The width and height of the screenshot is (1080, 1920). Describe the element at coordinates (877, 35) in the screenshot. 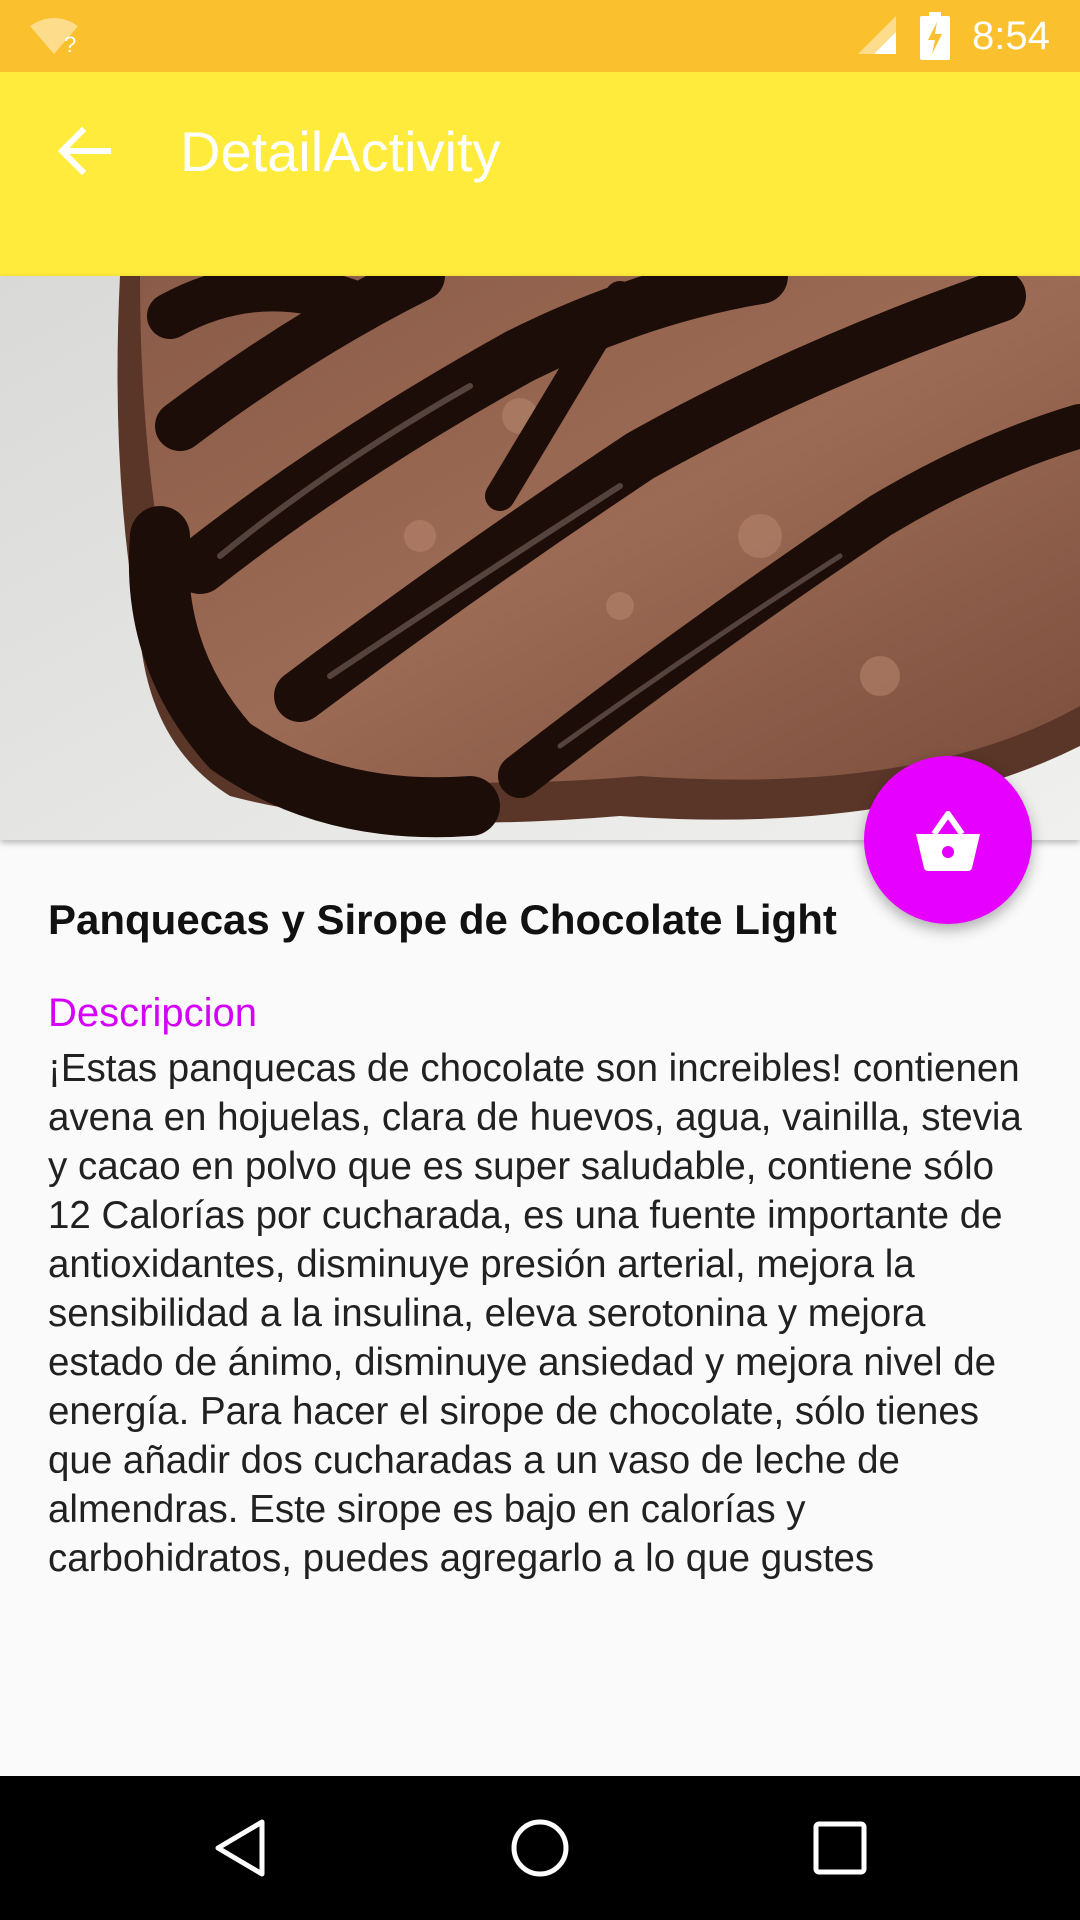

I see `cell-signal-icon` at that location.